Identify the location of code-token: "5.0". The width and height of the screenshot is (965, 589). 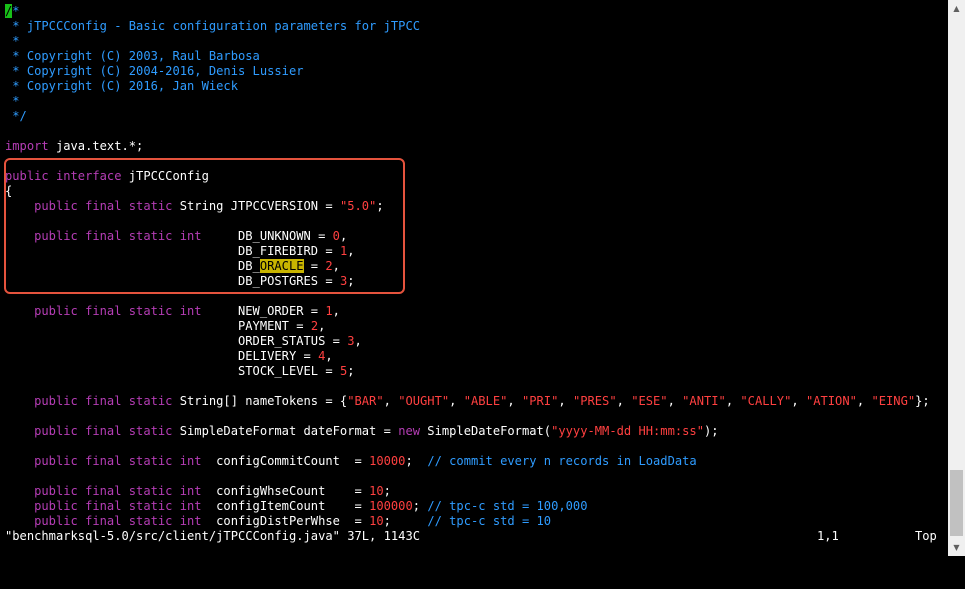
(358, 206).